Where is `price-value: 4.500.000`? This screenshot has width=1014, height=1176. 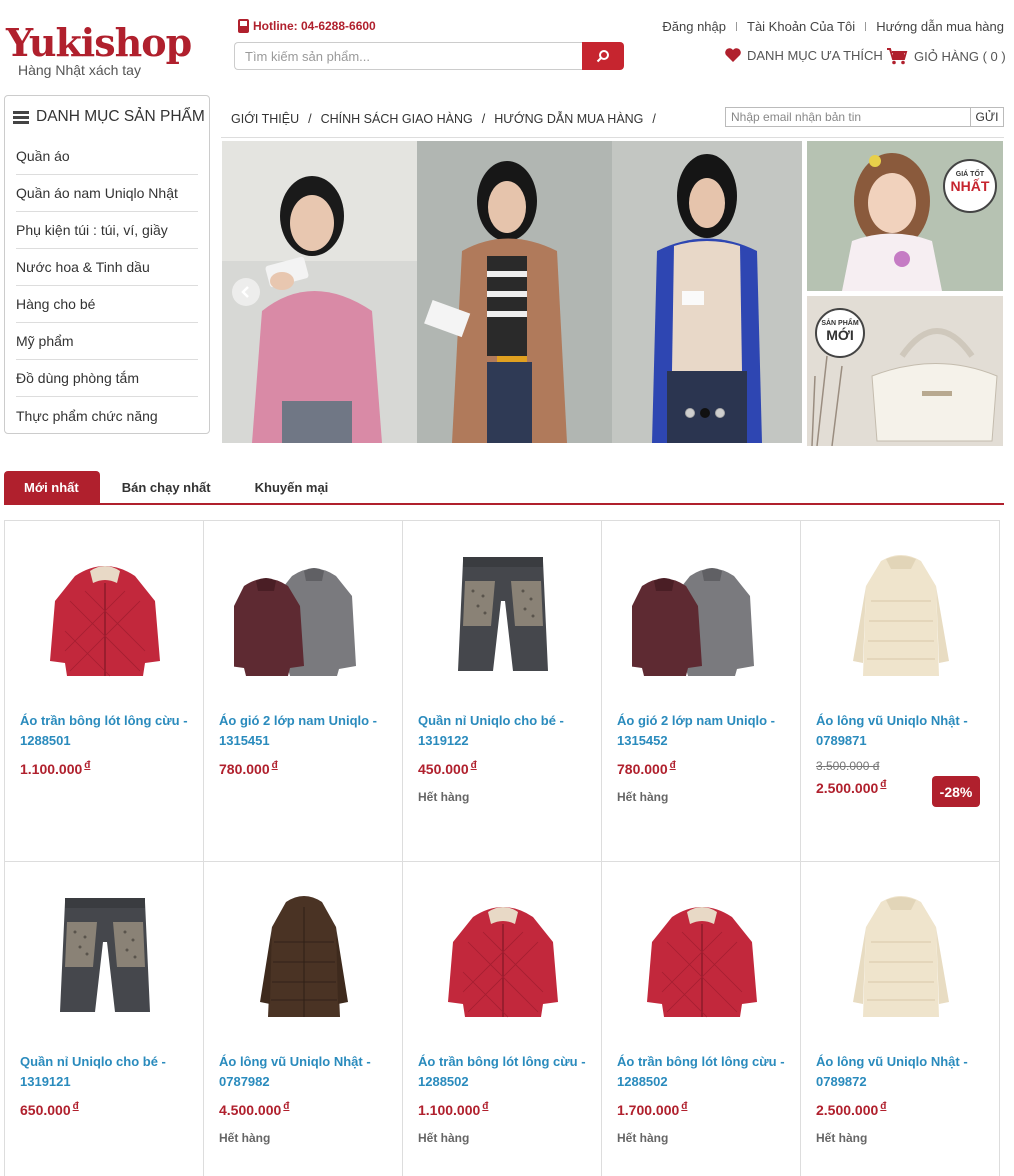
price-value: 4.500.000 is located at coordinates (250, 1110).